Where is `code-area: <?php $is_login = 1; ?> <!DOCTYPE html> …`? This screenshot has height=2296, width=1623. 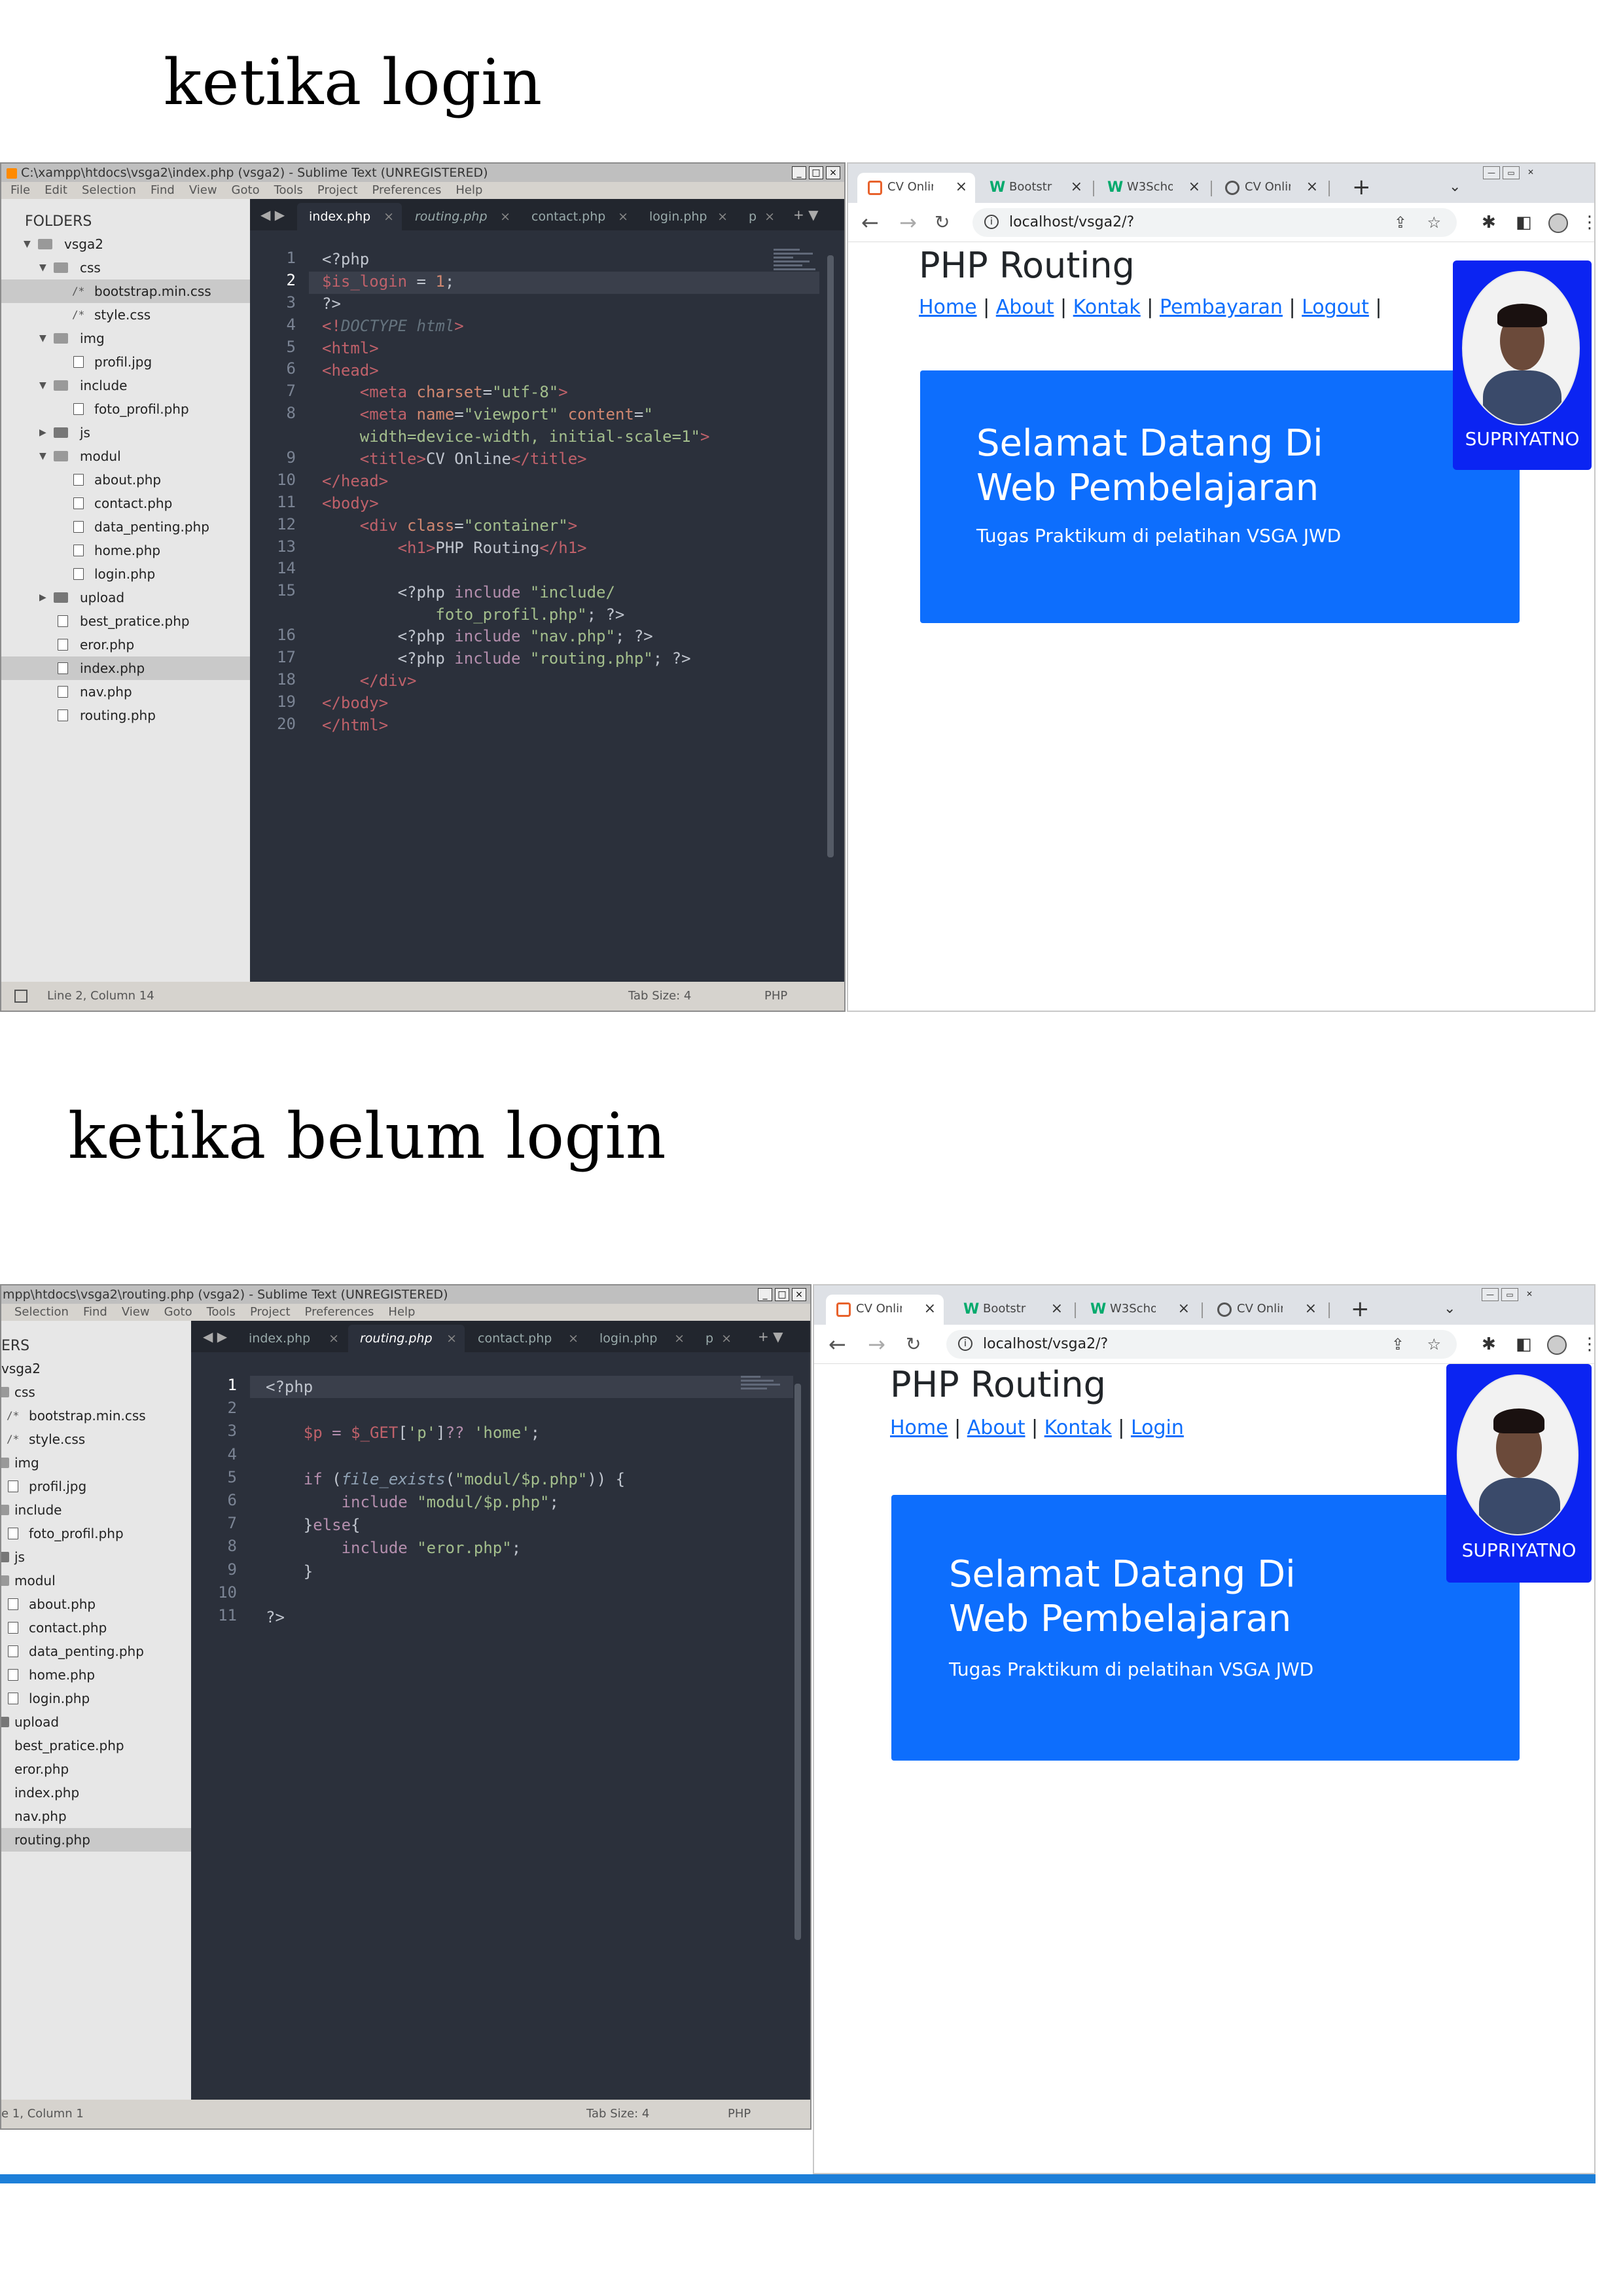 code-area: <?php $is_login = 1; ?> <!DOCTYPE html> … is located at coordinates (515, 493).